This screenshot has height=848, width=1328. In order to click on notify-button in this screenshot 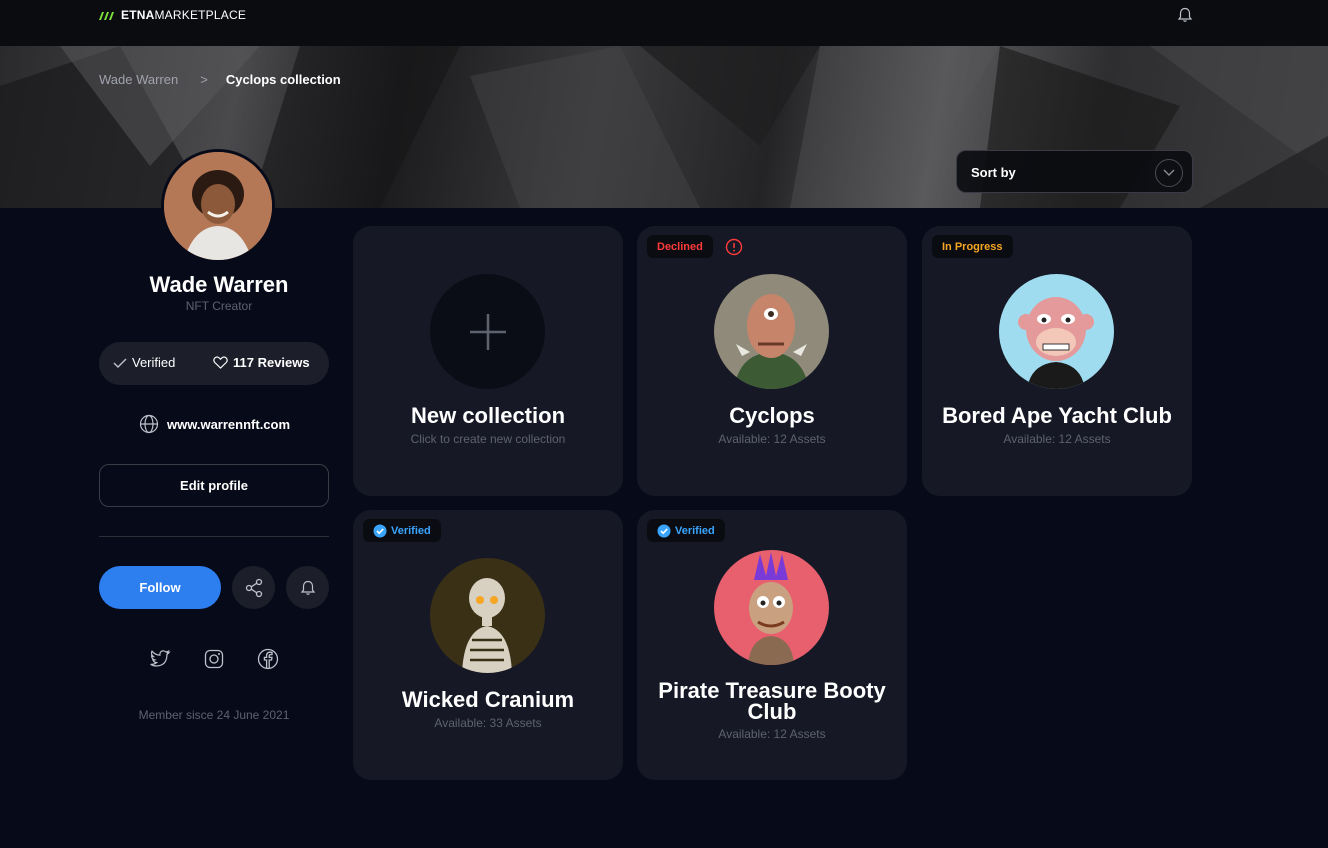, I will do `click(307, 587)`.